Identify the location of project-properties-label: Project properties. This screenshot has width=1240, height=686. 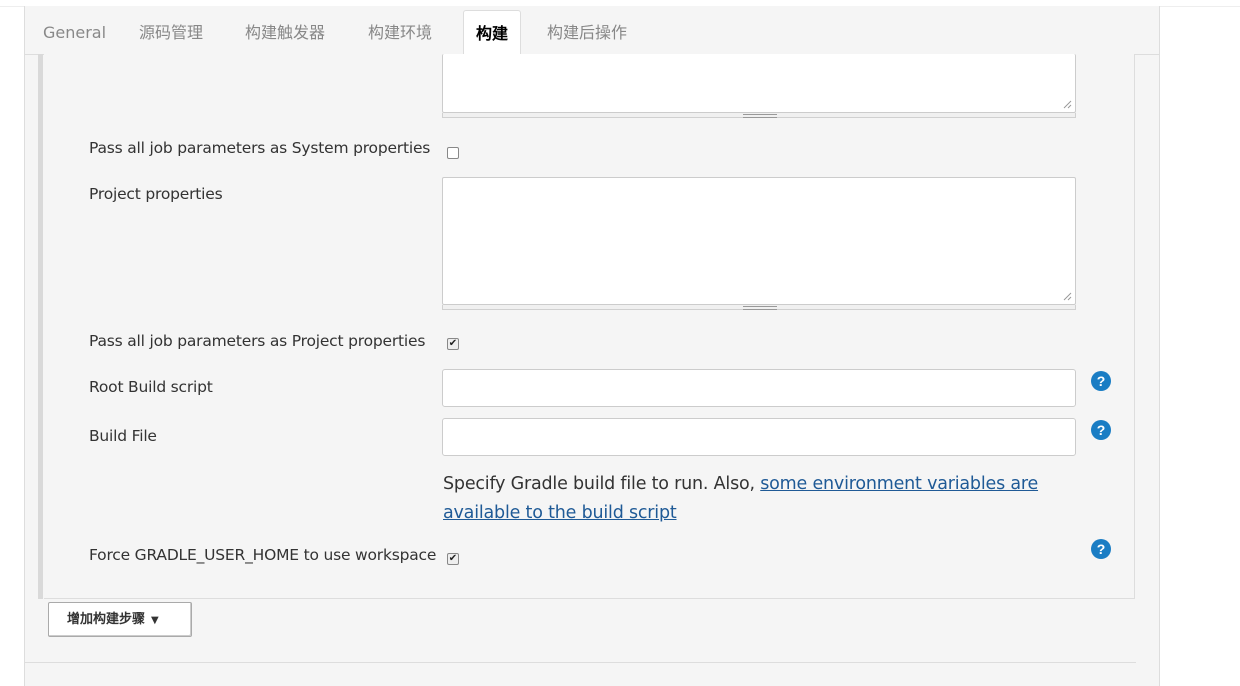
(156, 194).